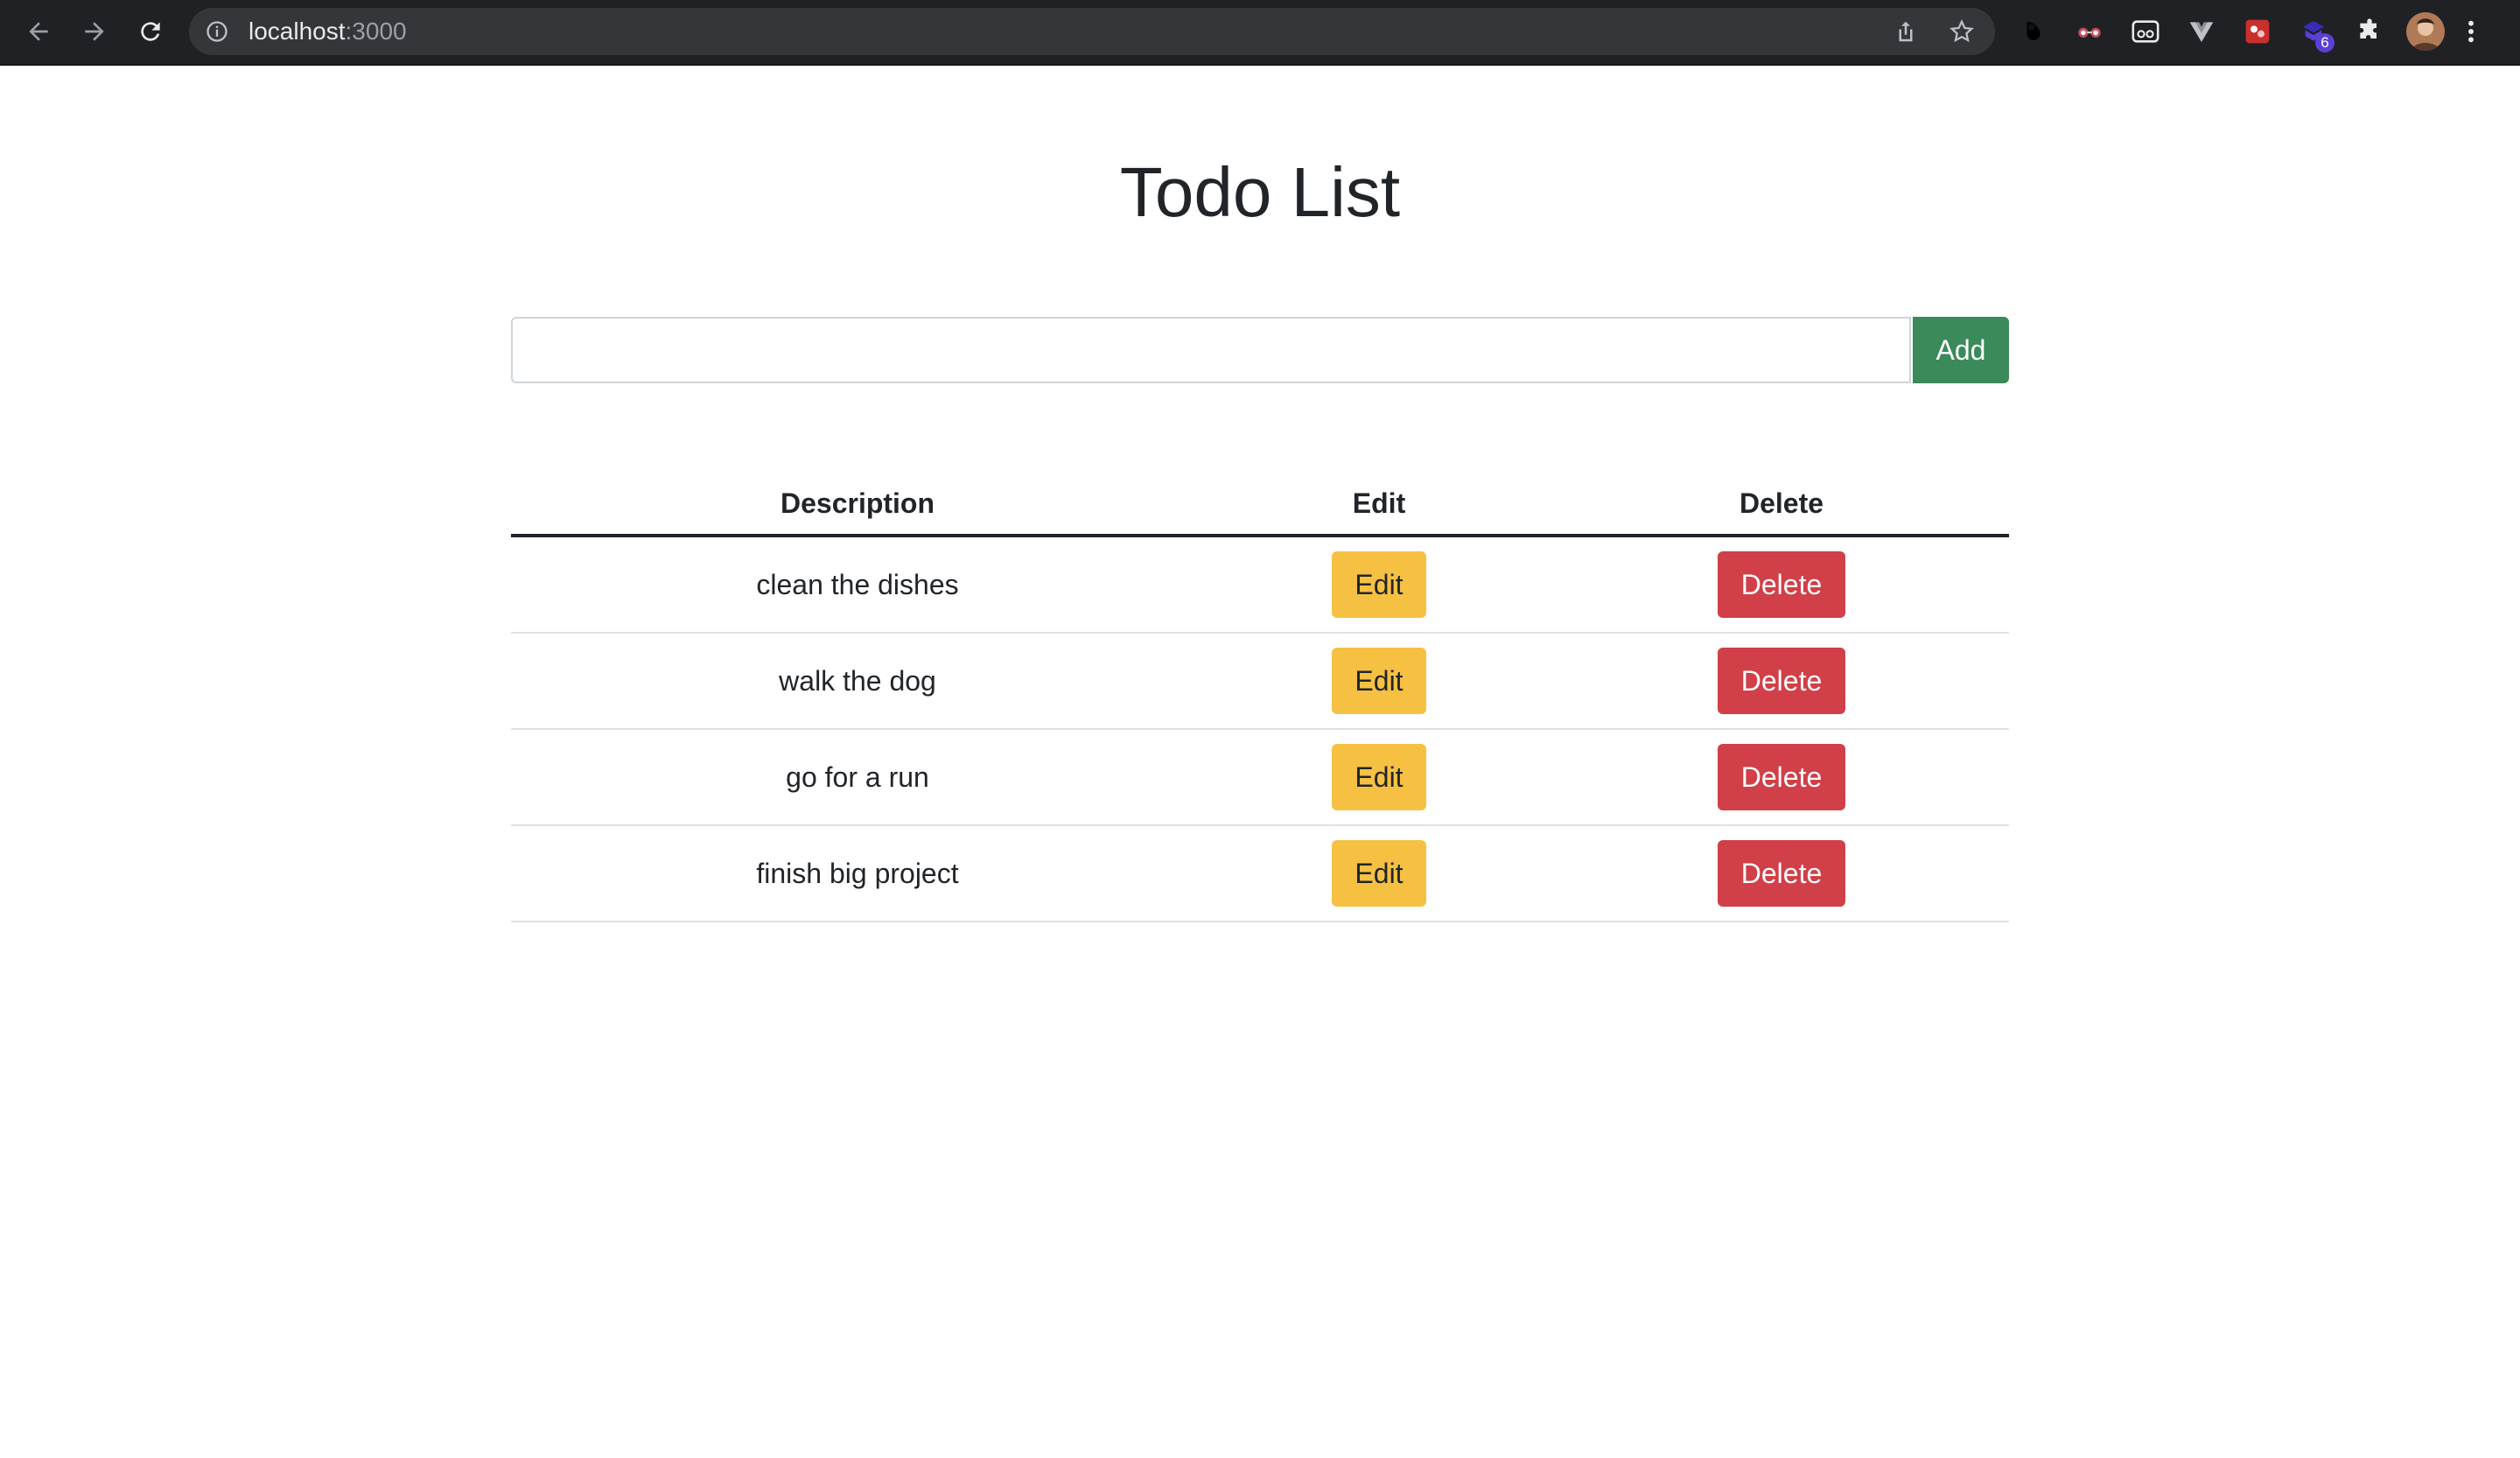  Describe the element at coordinates (1260, 873) in the screenshot. I see `table-row: finish big project Edit Delete` at that location.